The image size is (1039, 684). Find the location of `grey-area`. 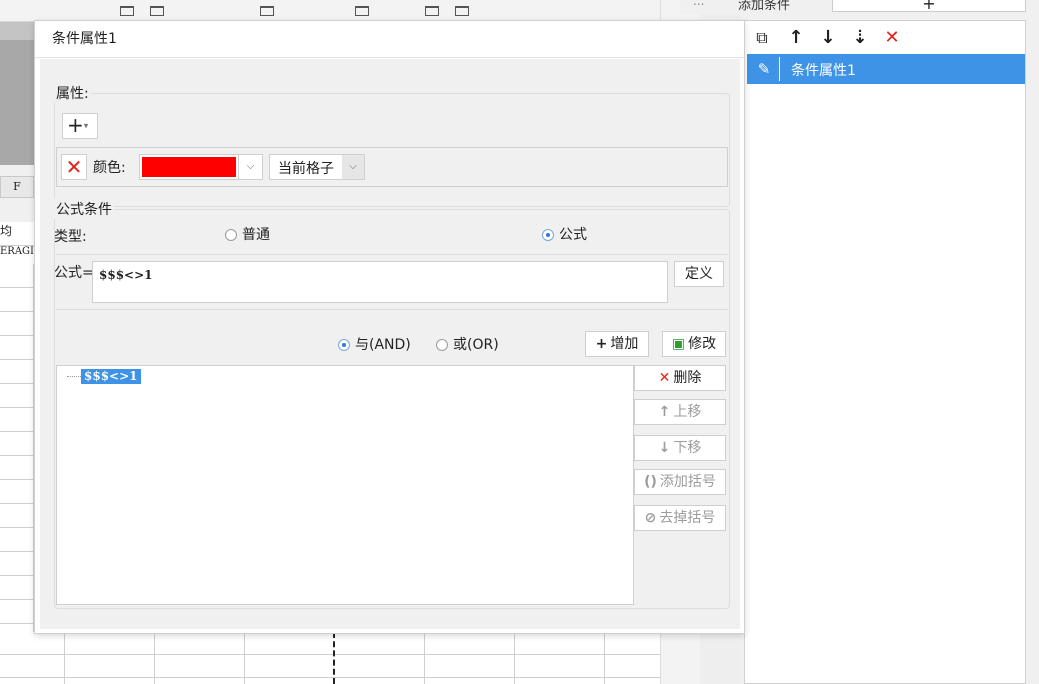

grey-area is located at coordinates (17, 102).